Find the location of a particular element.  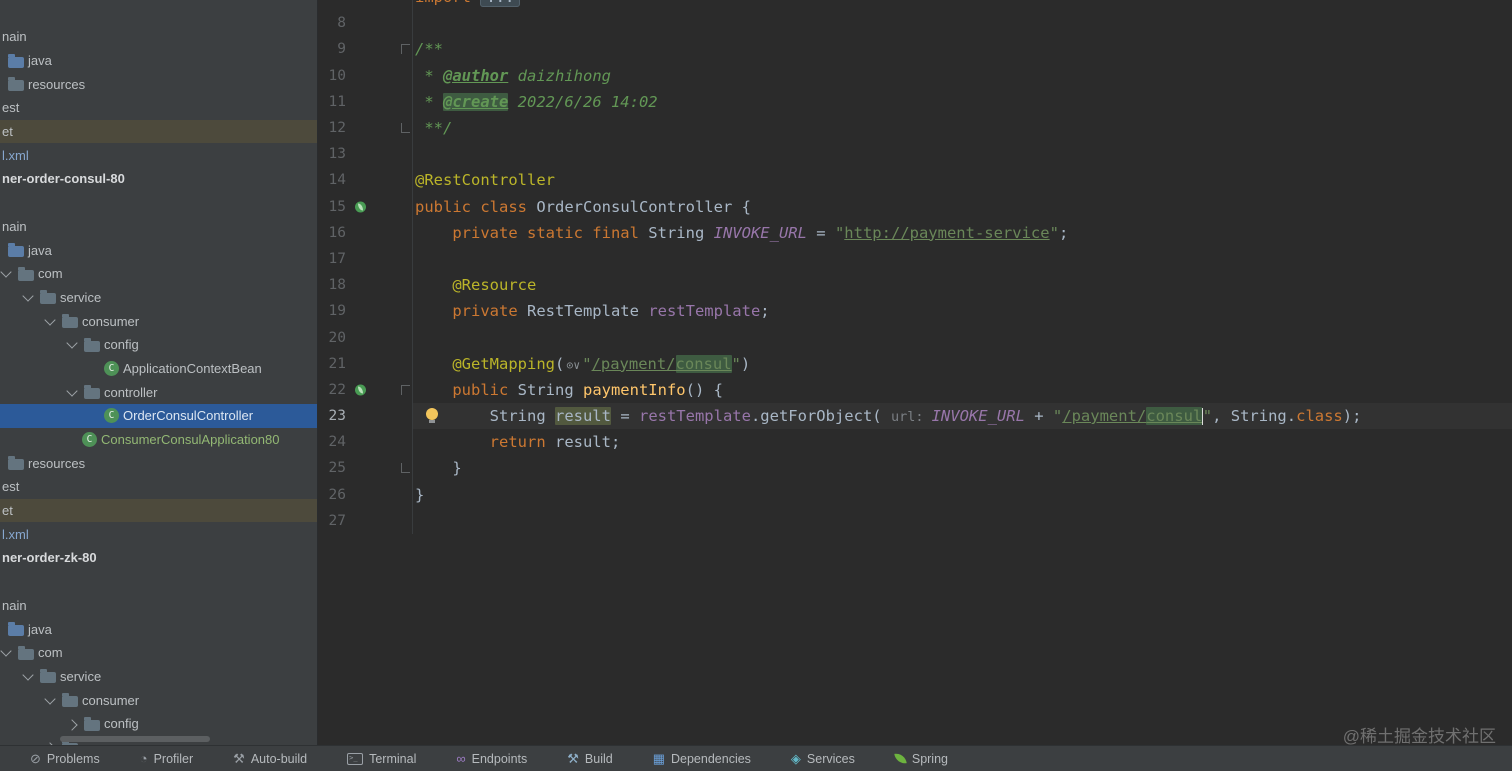

intention-bulb-icon is located at coordinates (432, 415).